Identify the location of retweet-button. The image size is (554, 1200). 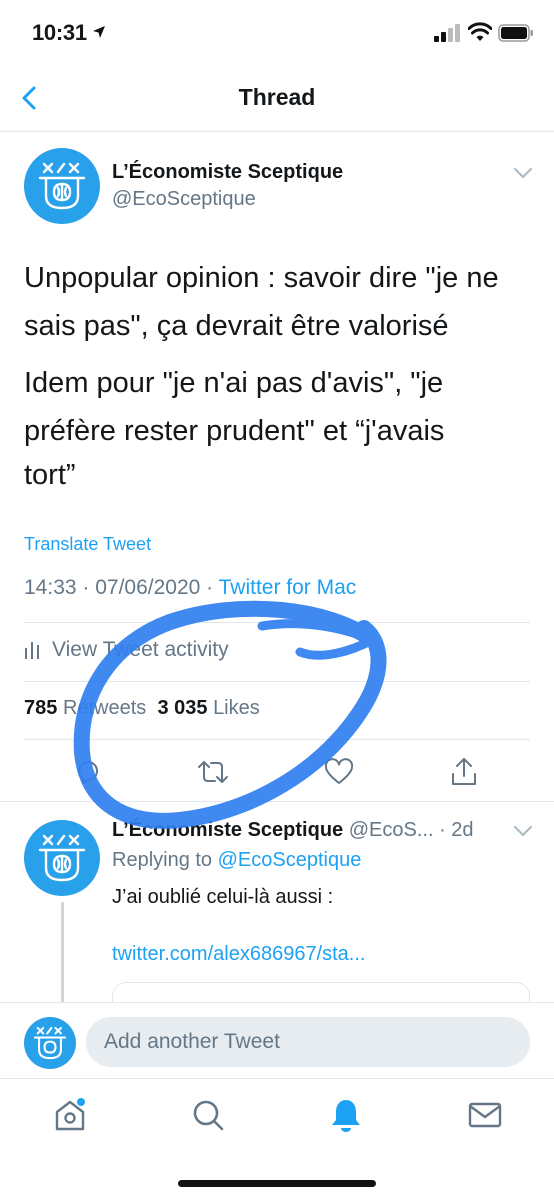
(213, 772).